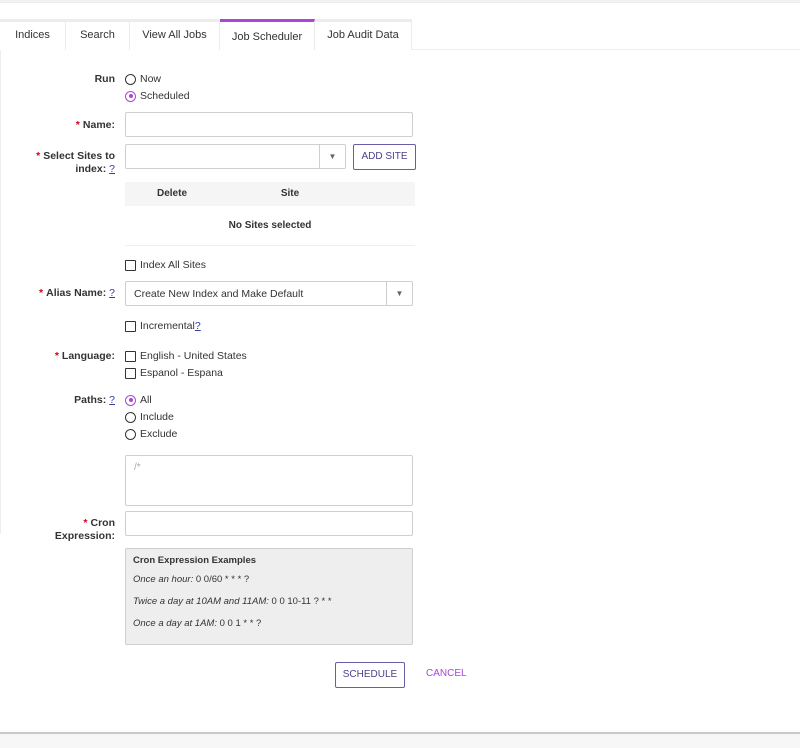 The image size is (800, 748). What do you see at coordinates (112, 293) in the screenshot?
I see `alias-help-link: ?` at bounding box center [112, 293].